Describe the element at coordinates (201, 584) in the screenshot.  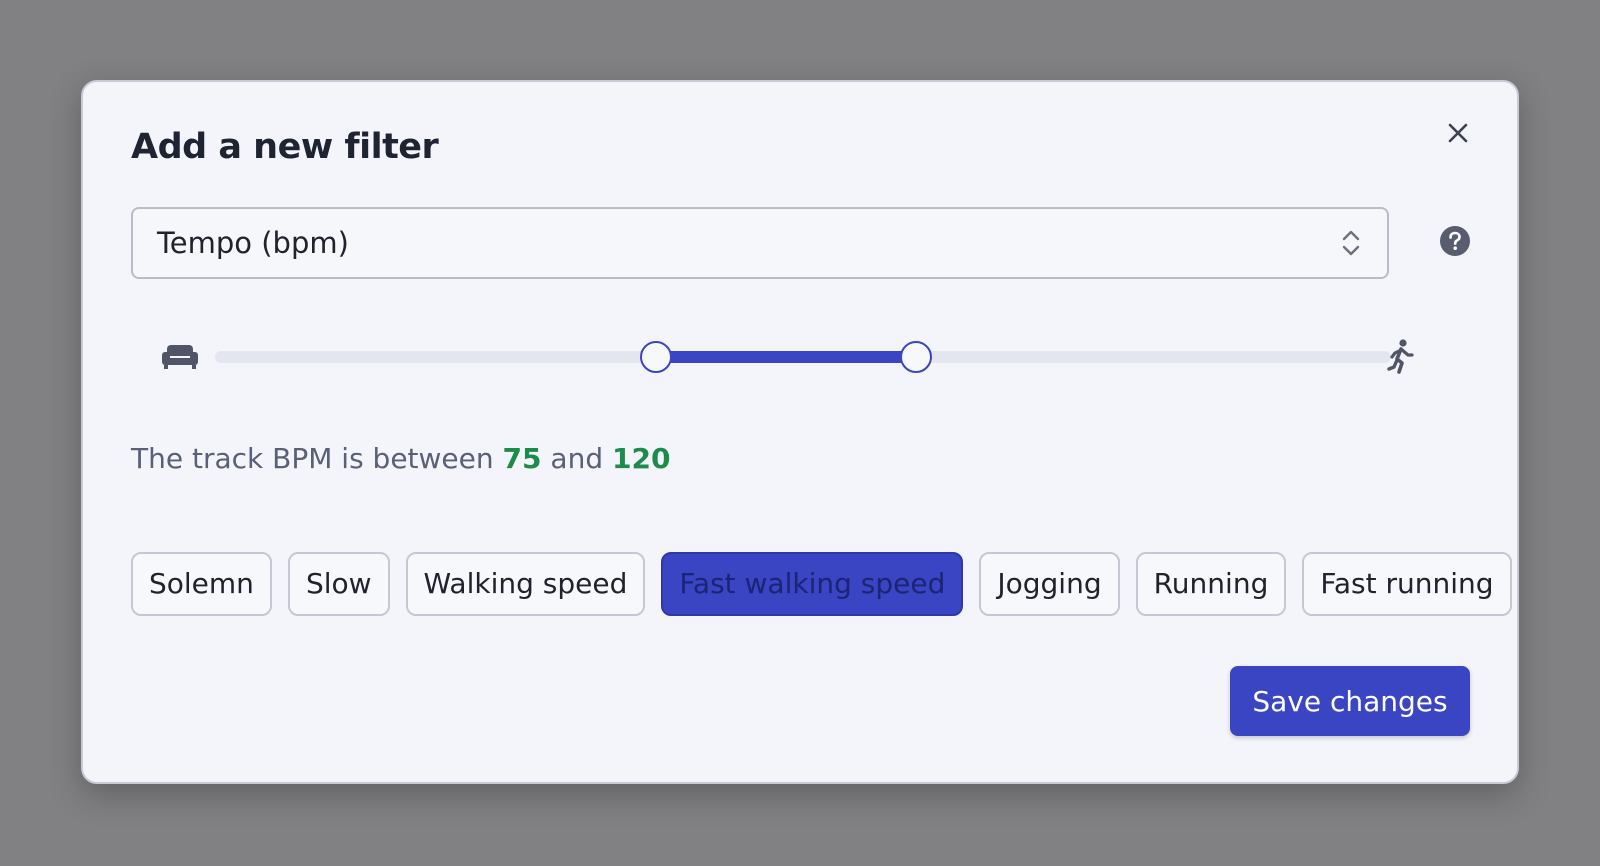
I see `preset-solemn: Solemn` at that location.